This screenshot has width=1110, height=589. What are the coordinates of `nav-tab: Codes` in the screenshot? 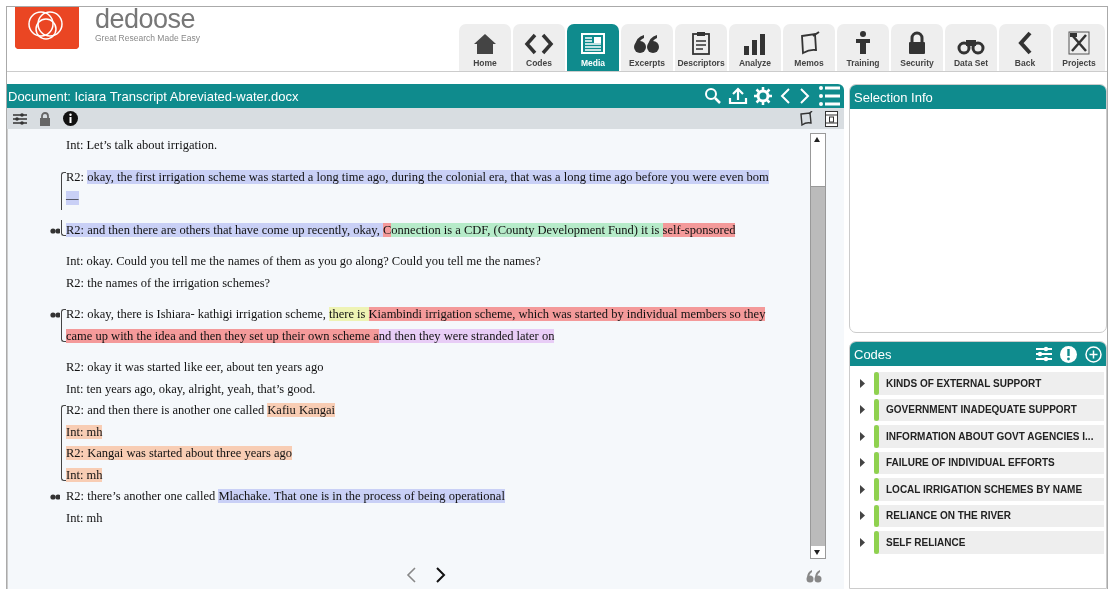 It's located at (539, 47).